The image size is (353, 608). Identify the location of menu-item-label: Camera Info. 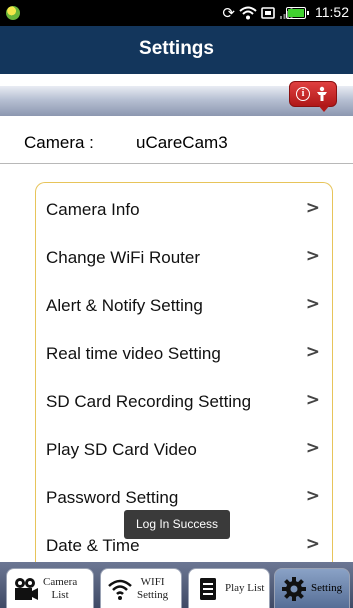
(93, 209).